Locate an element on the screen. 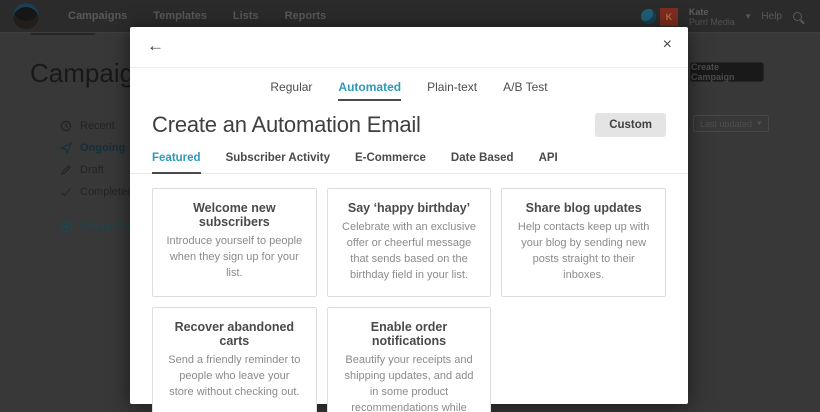 The image size is (820, 412). plus-circle-icon is located at coordinates (66, 226).